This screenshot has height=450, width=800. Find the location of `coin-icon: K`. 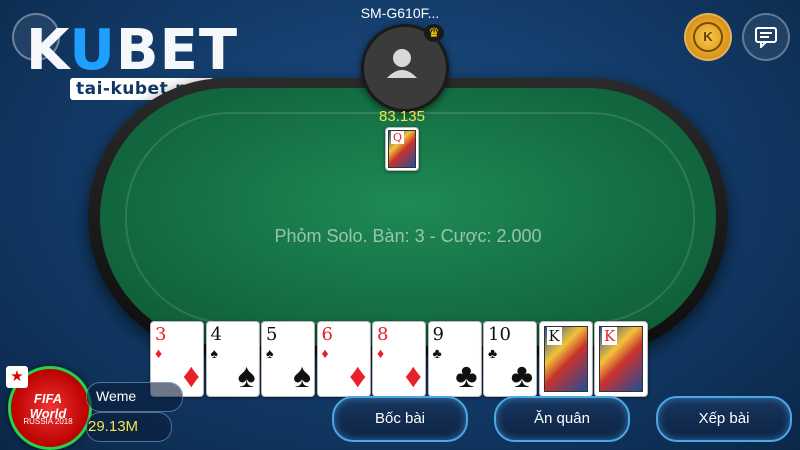

coin-icon: K is located at coordinates (708, 37).